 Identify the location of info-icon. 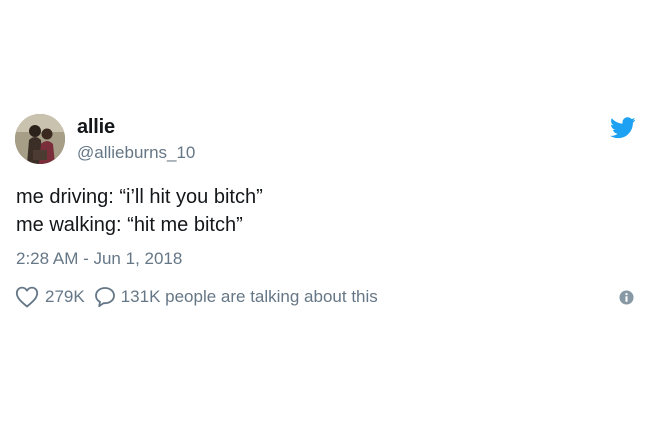
(626, 297).